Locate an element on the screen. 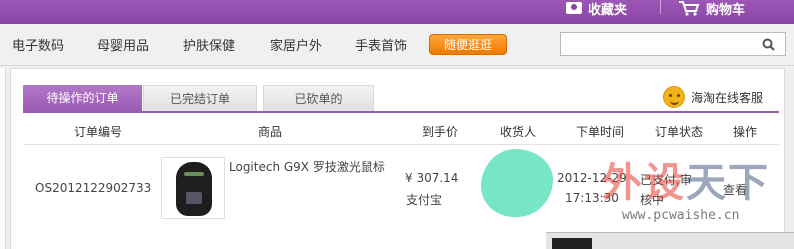 This screenshot has height=249, width=794. watermark-url: www.pcwaishe.cn is located at coordinates (681, 215).